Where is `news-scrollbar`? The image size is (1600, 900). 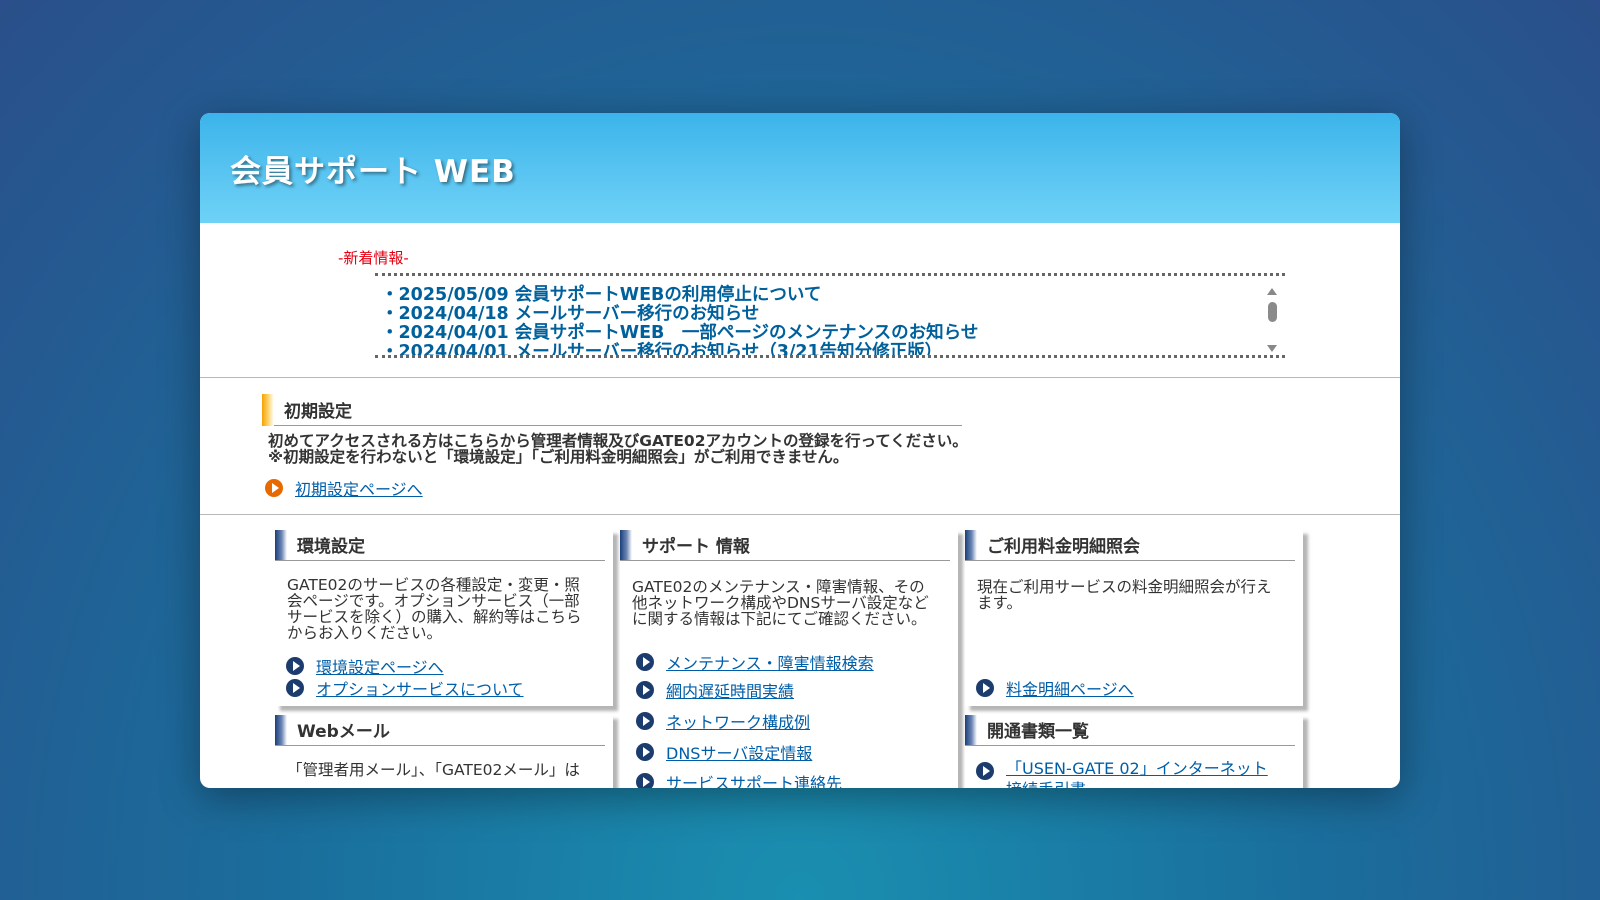 news-scrollbar is located at coordinates (1272, 320).